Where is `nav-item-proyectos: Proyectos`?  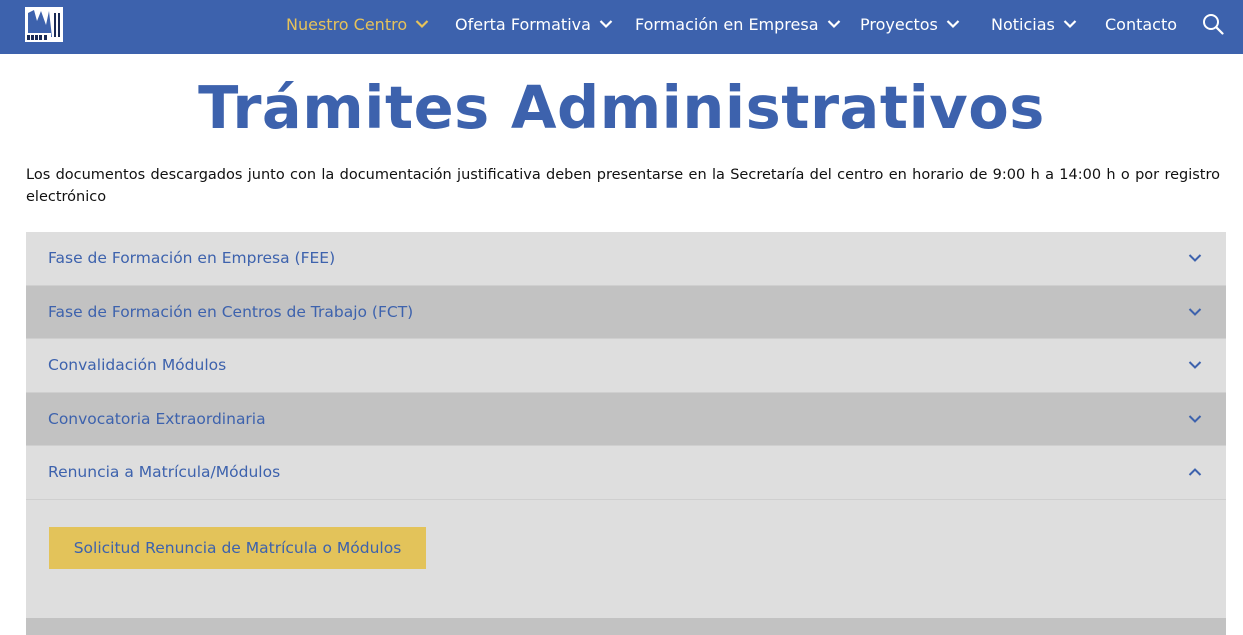 nav-item-proyectos: Proyectos is located at coordinates (910, 24).